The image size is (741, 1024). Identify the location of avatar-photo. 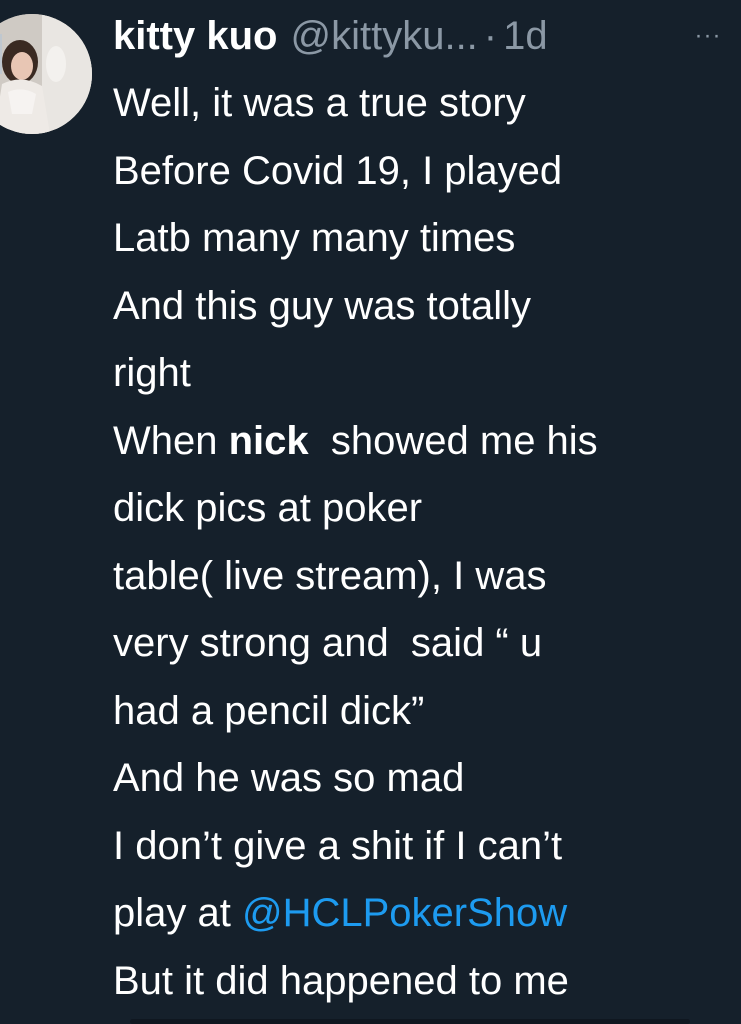
(46, 74).